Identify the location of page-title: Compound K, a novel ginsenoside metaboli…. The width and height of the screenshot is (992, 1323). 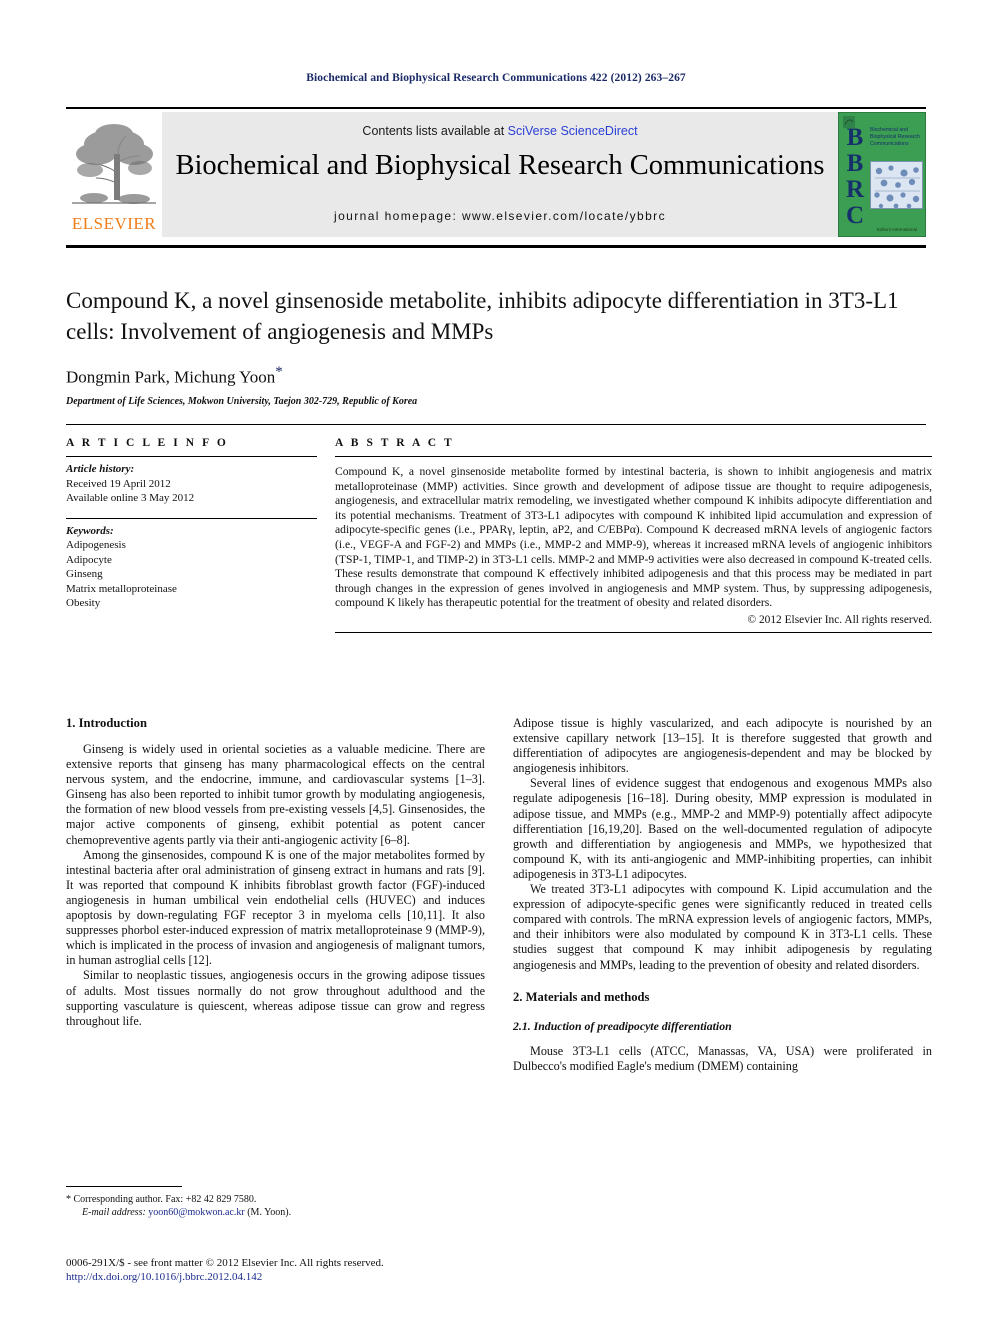
(482, 316).